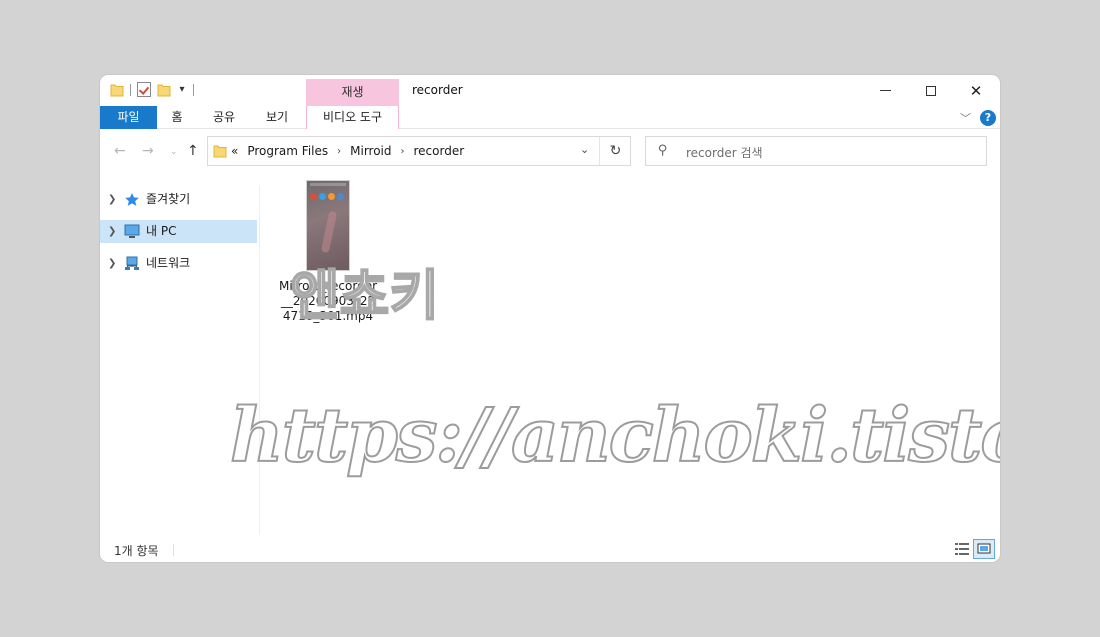 This screenshot has height=637, width=1100. What do you see at coordinates (437, 90) in the screenshot?
I see `window-title: recorder` at bounding box center [437, 90].